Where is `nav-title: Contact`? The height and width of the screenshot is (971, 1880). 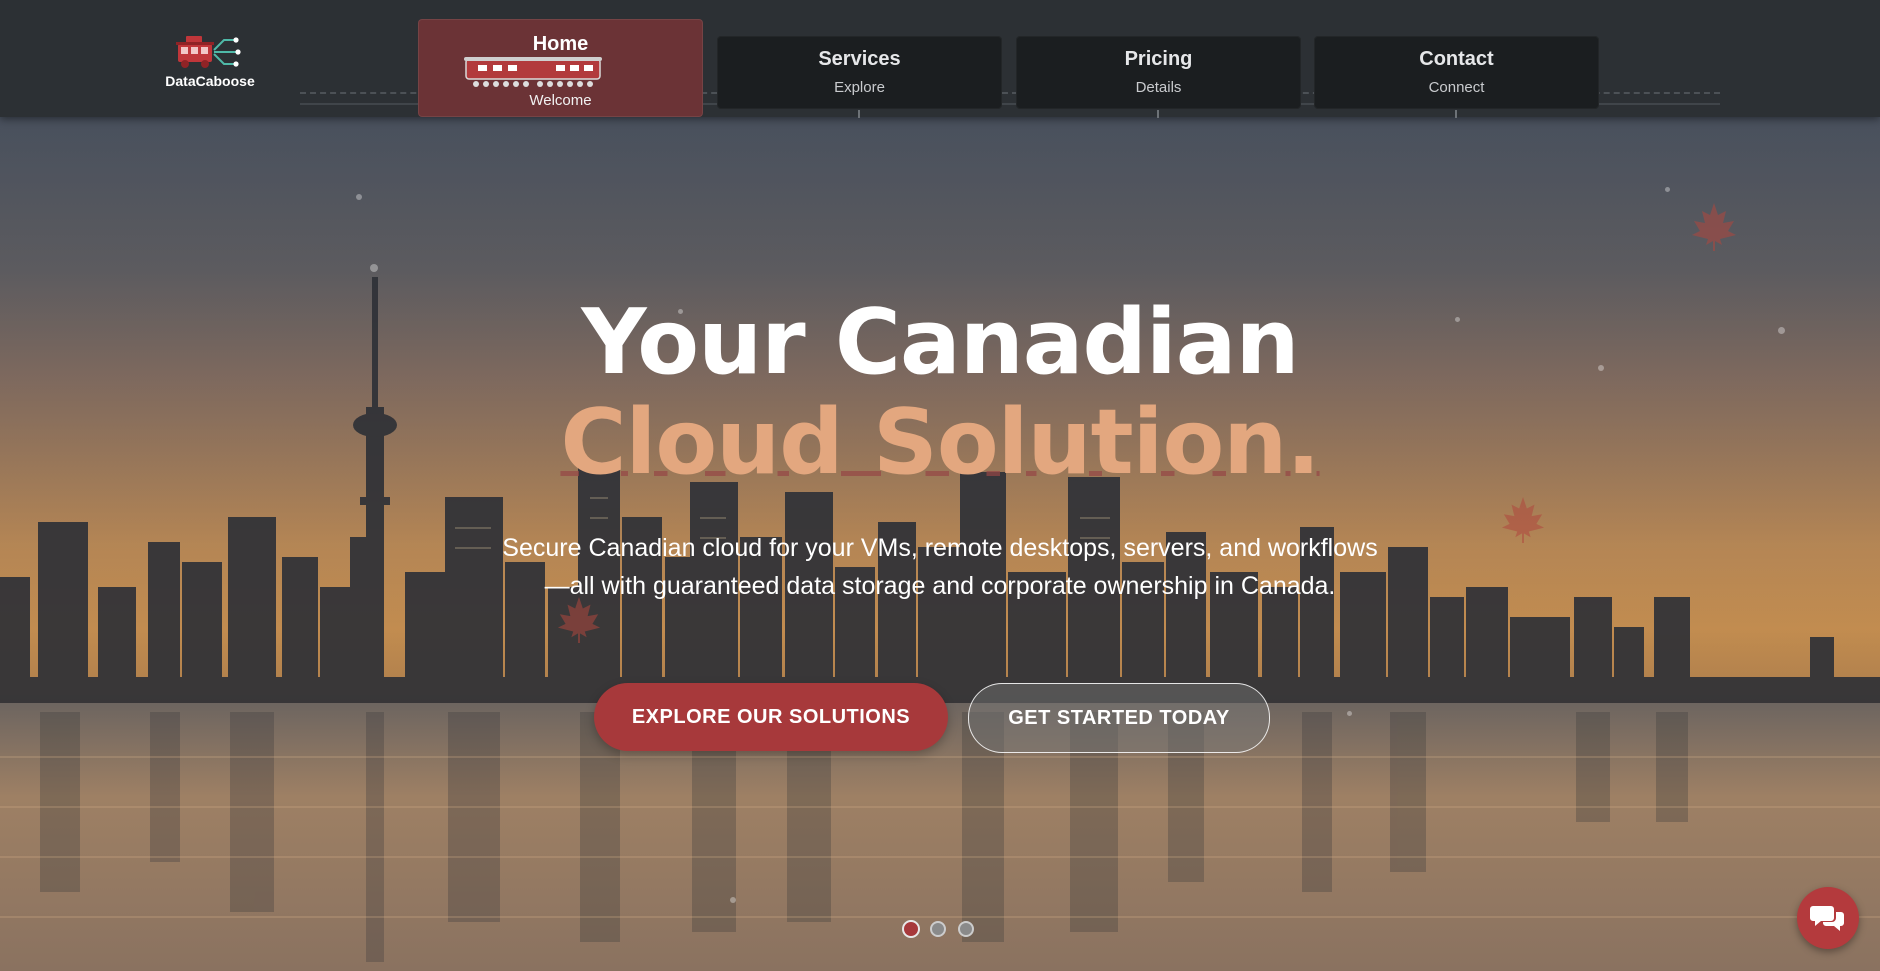 nav-title: Contact is located at coordinates (1456, 59).